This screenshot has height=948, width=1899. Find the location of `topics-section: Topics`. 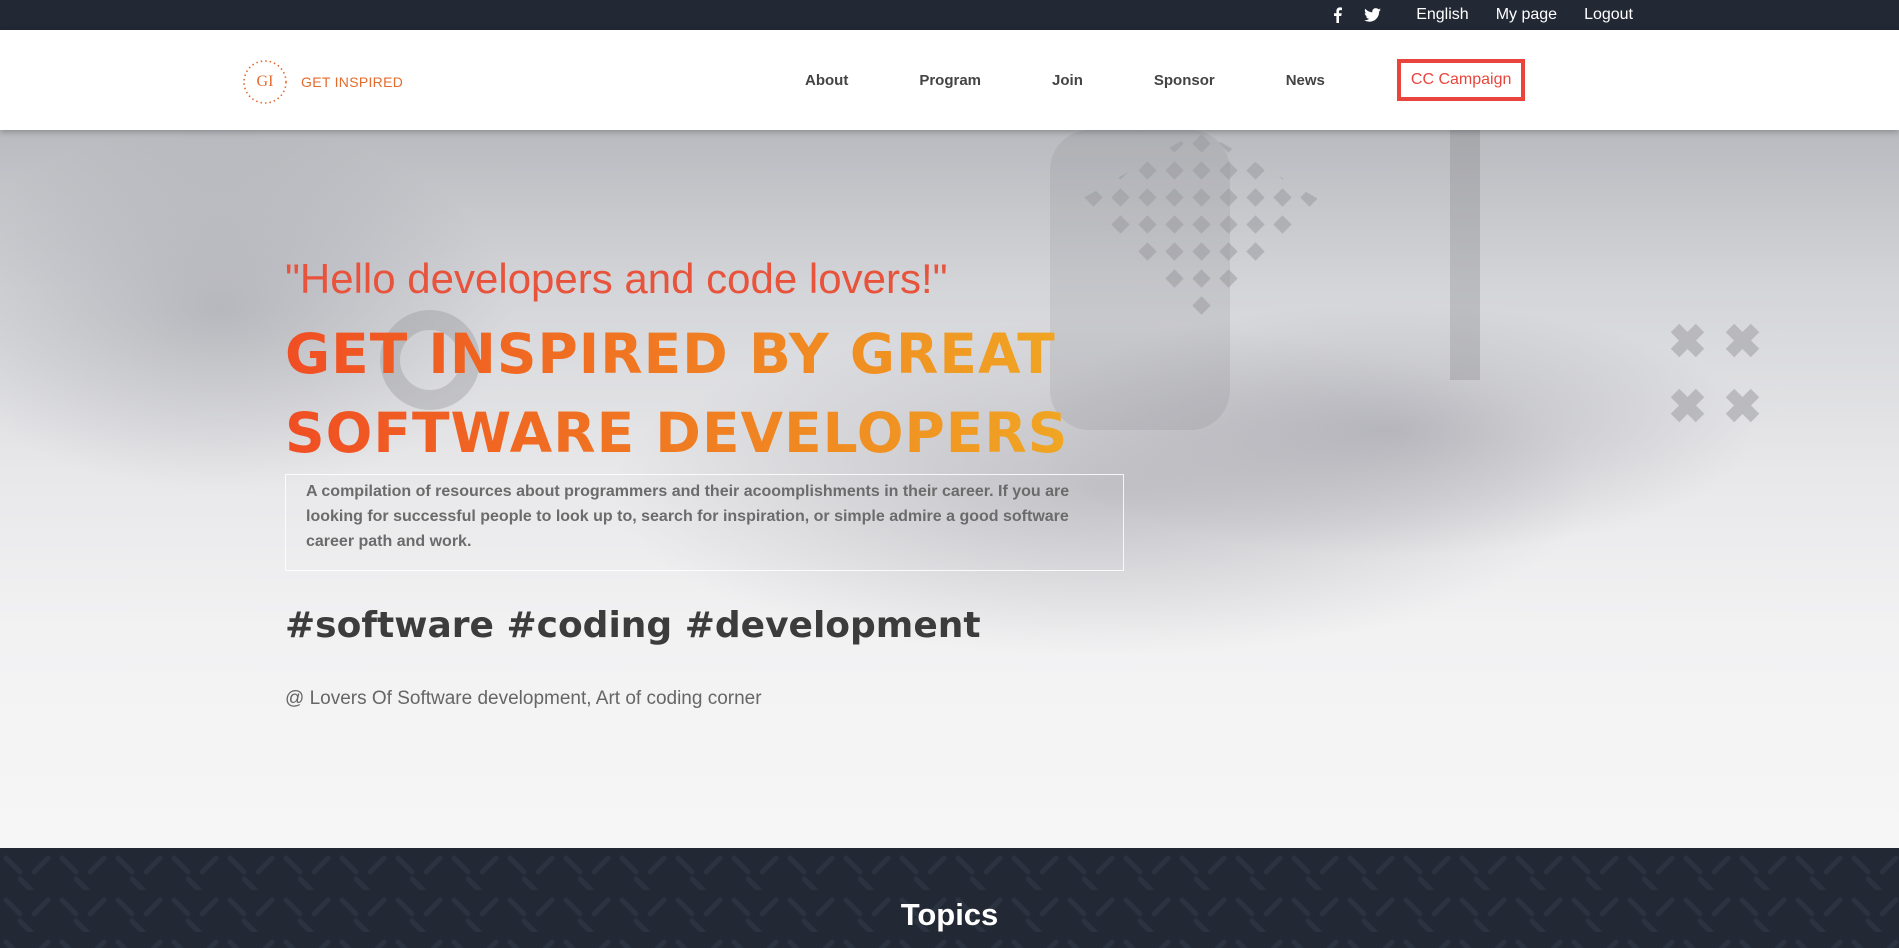

topics-section: Topics is located at coordinates (949, 898).